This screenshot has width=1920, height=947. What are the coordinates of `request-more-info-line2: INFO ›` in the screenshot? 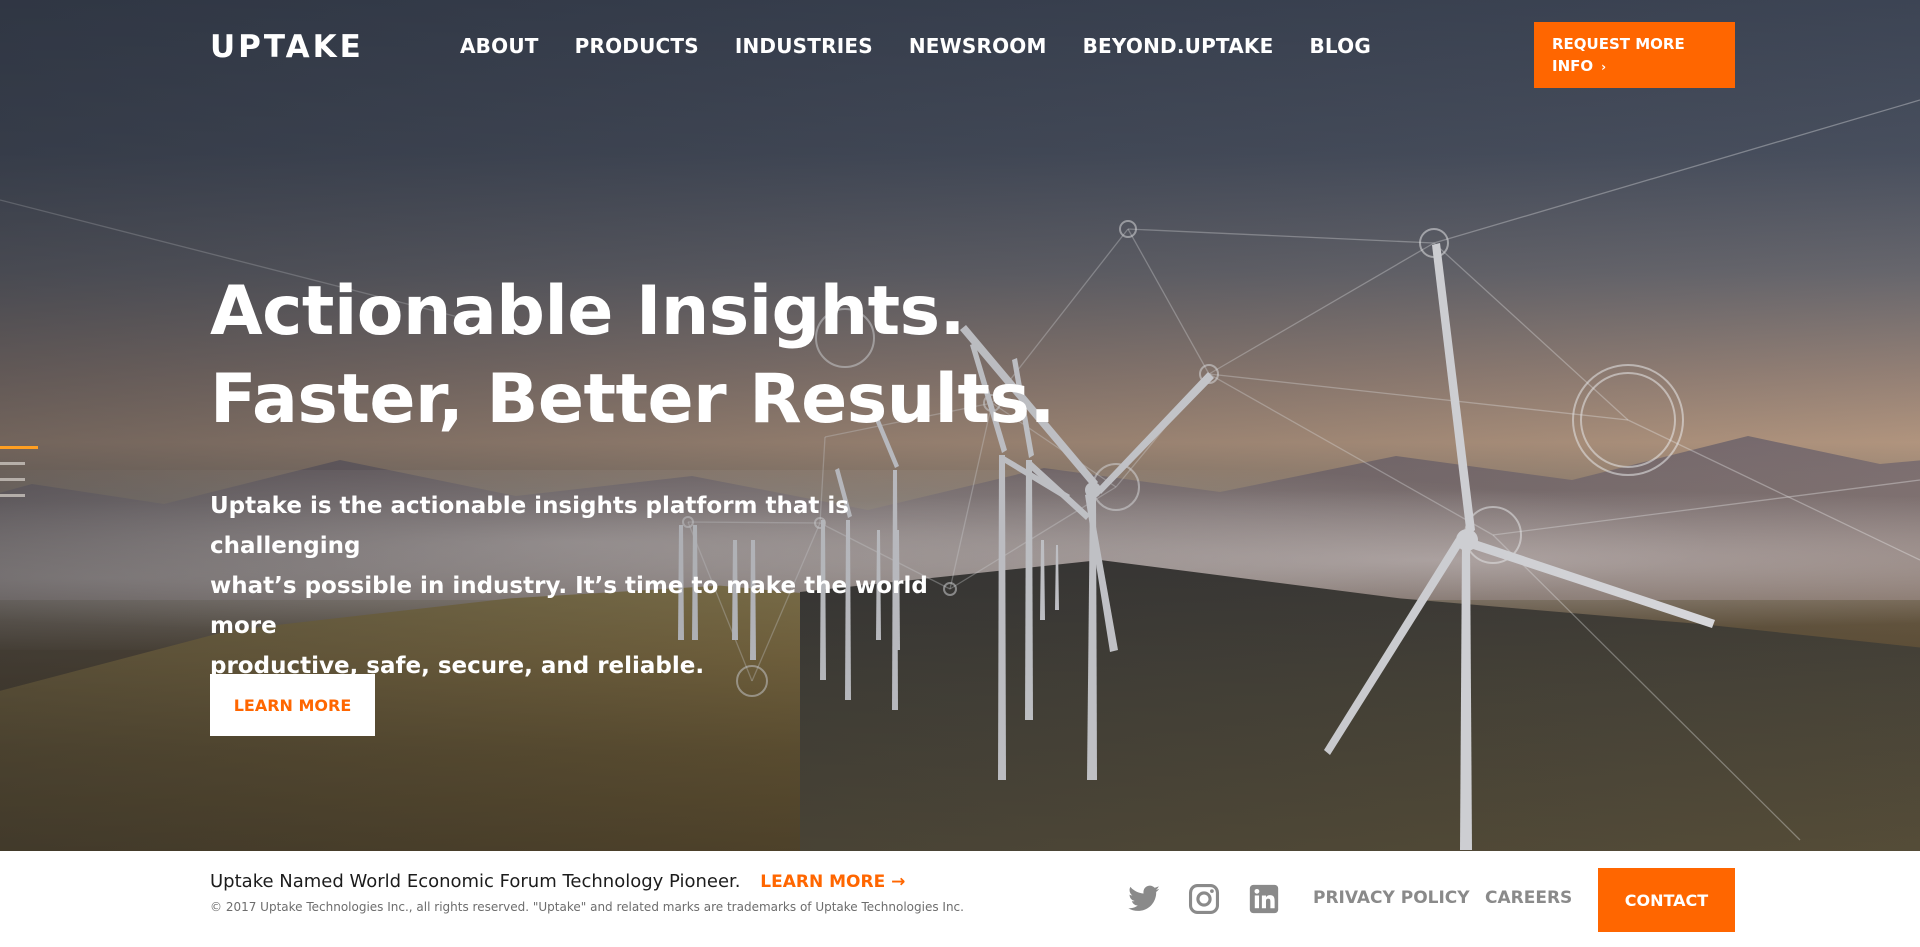 It's located at (1634, 66).